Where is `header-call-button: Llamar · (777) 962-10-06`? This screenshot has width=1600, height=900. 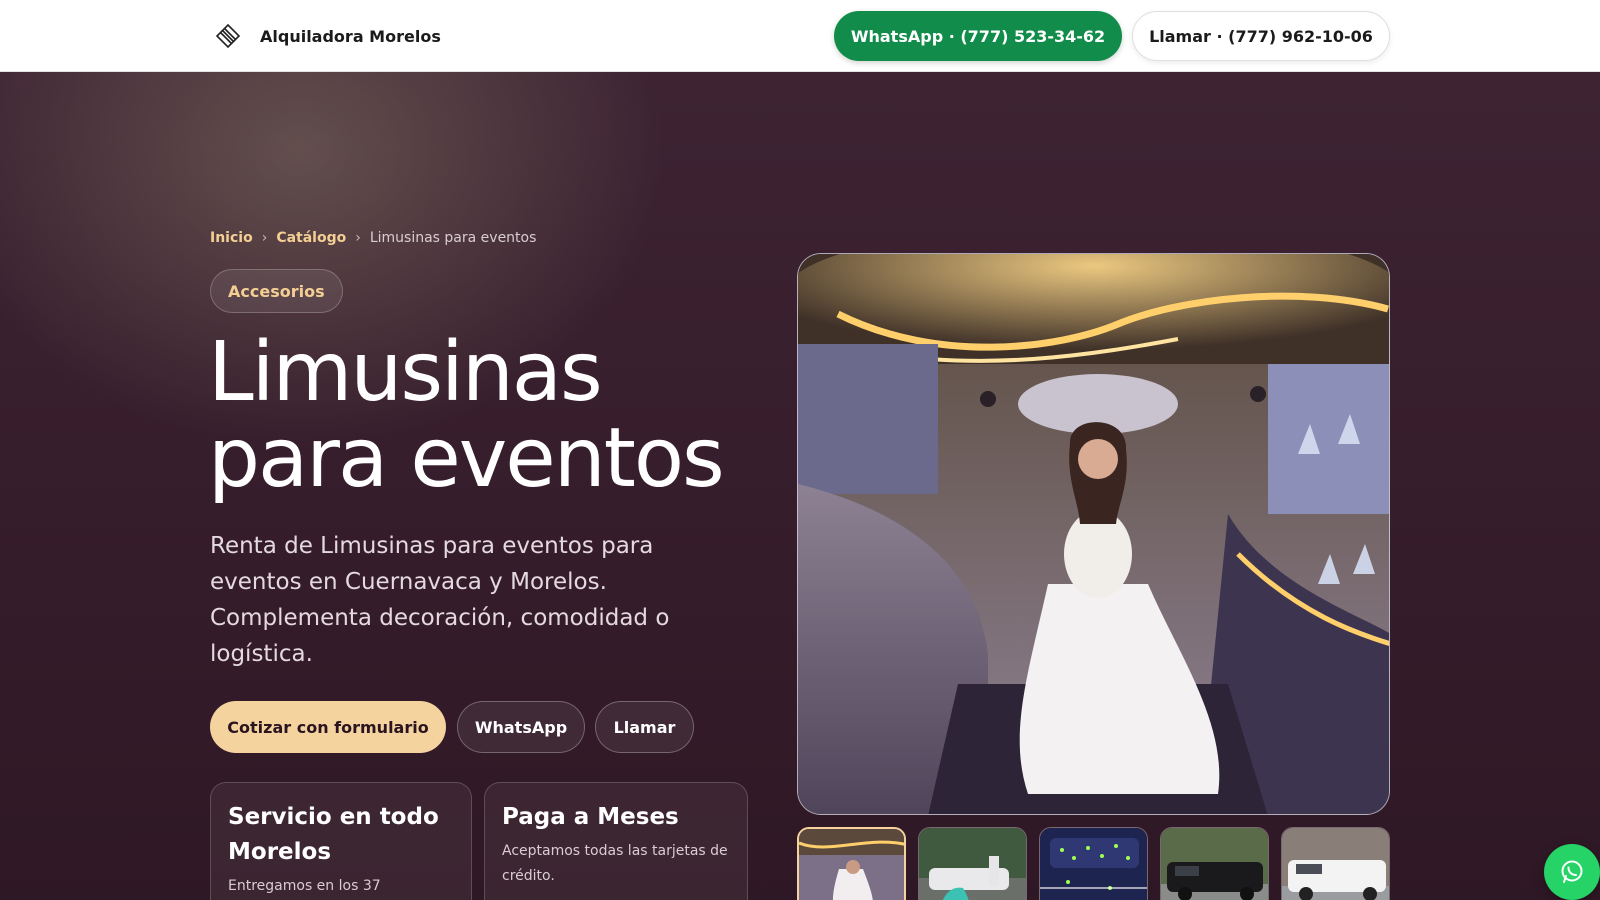
header-call-button: Llamar · (777) 962-10-06 is located at coordinates (1261, 36).